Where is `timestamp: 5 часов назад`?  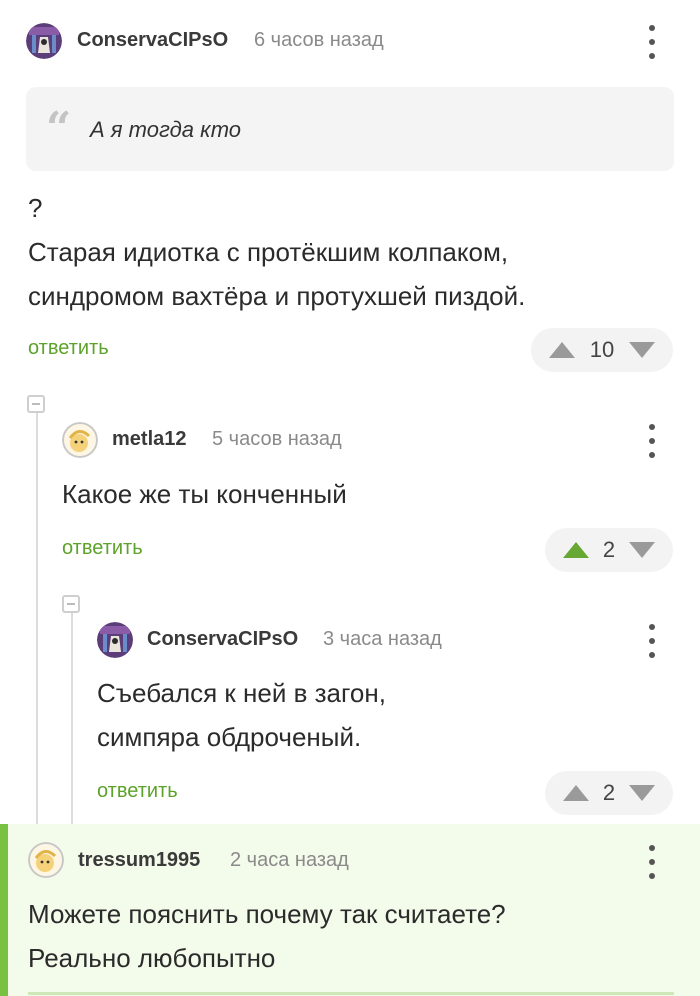
timestamp: 5 часов назад is located at coordinates (277, 439).